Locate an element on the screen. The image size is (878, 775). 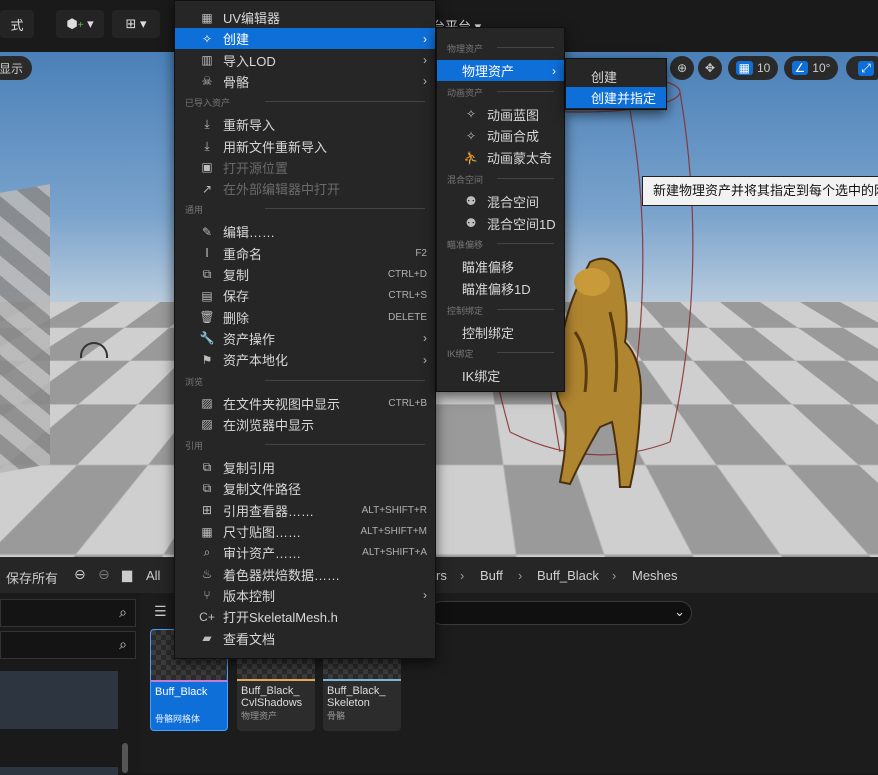
cpp-file-icon: C+ is located at coordinates (207, 616).